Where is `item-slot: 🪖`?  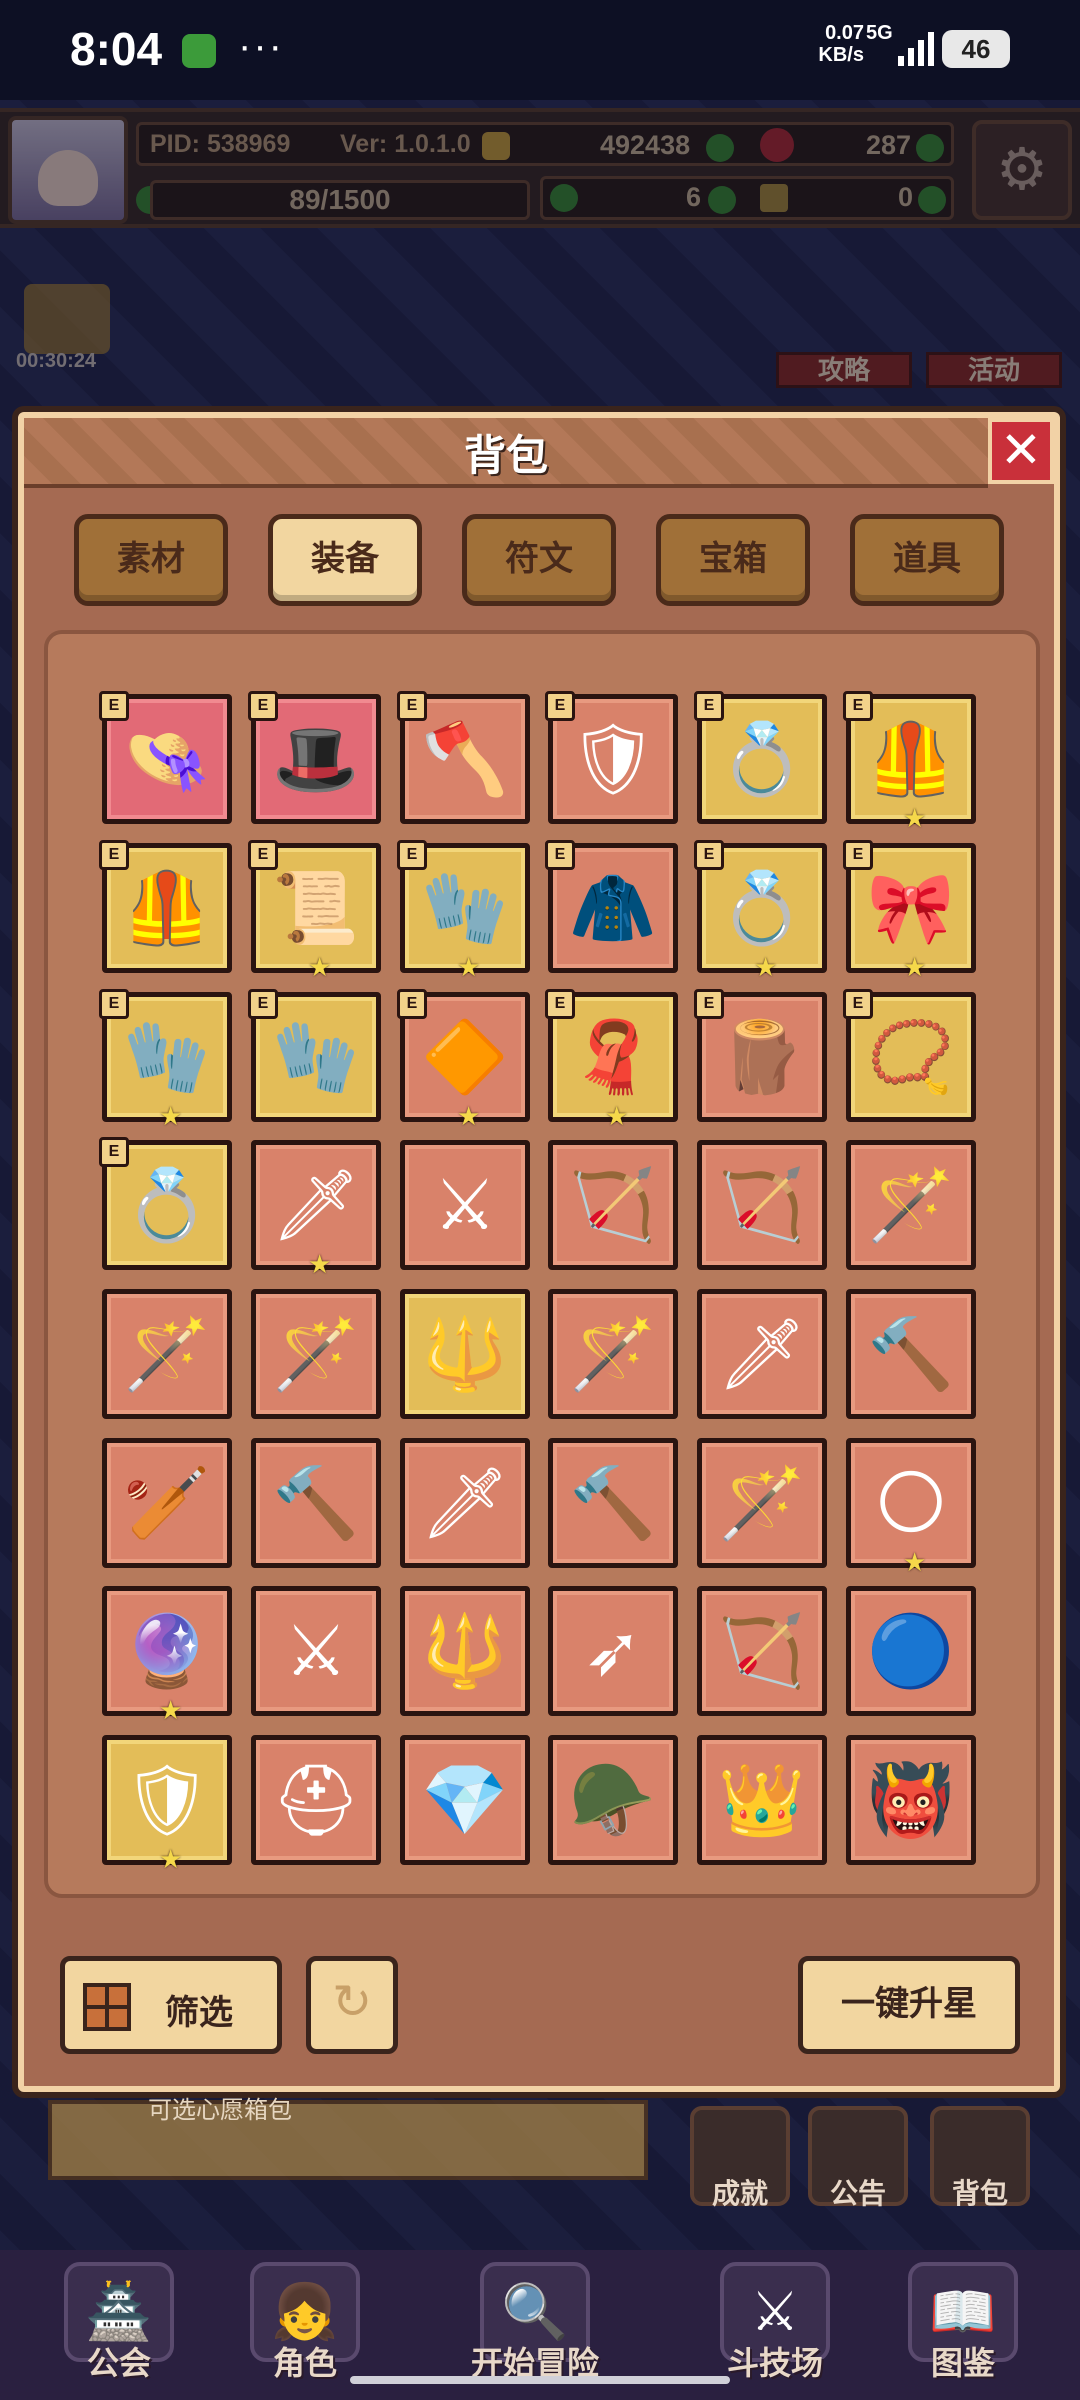 item-slot: 🪖 is located at coordinates (613, 1800).